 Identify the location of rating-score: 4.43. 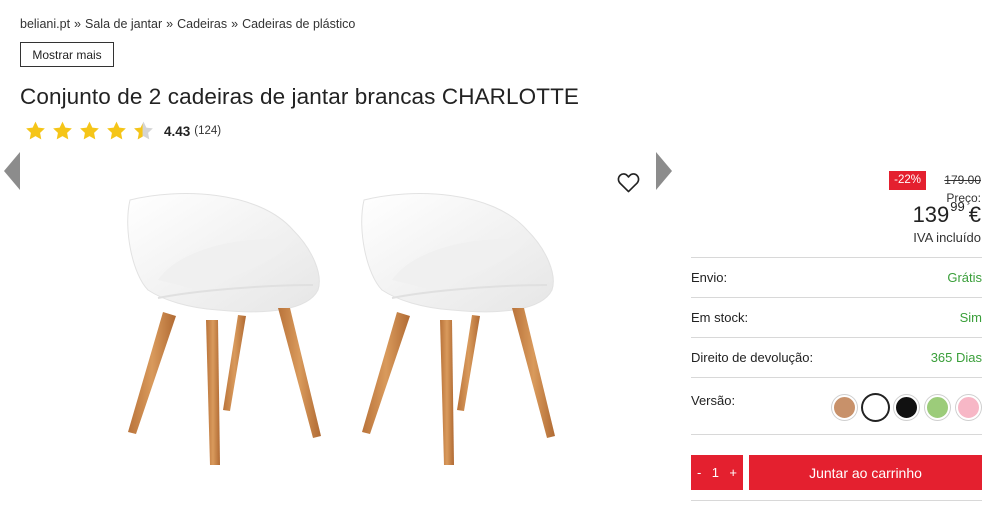
(177, 131).